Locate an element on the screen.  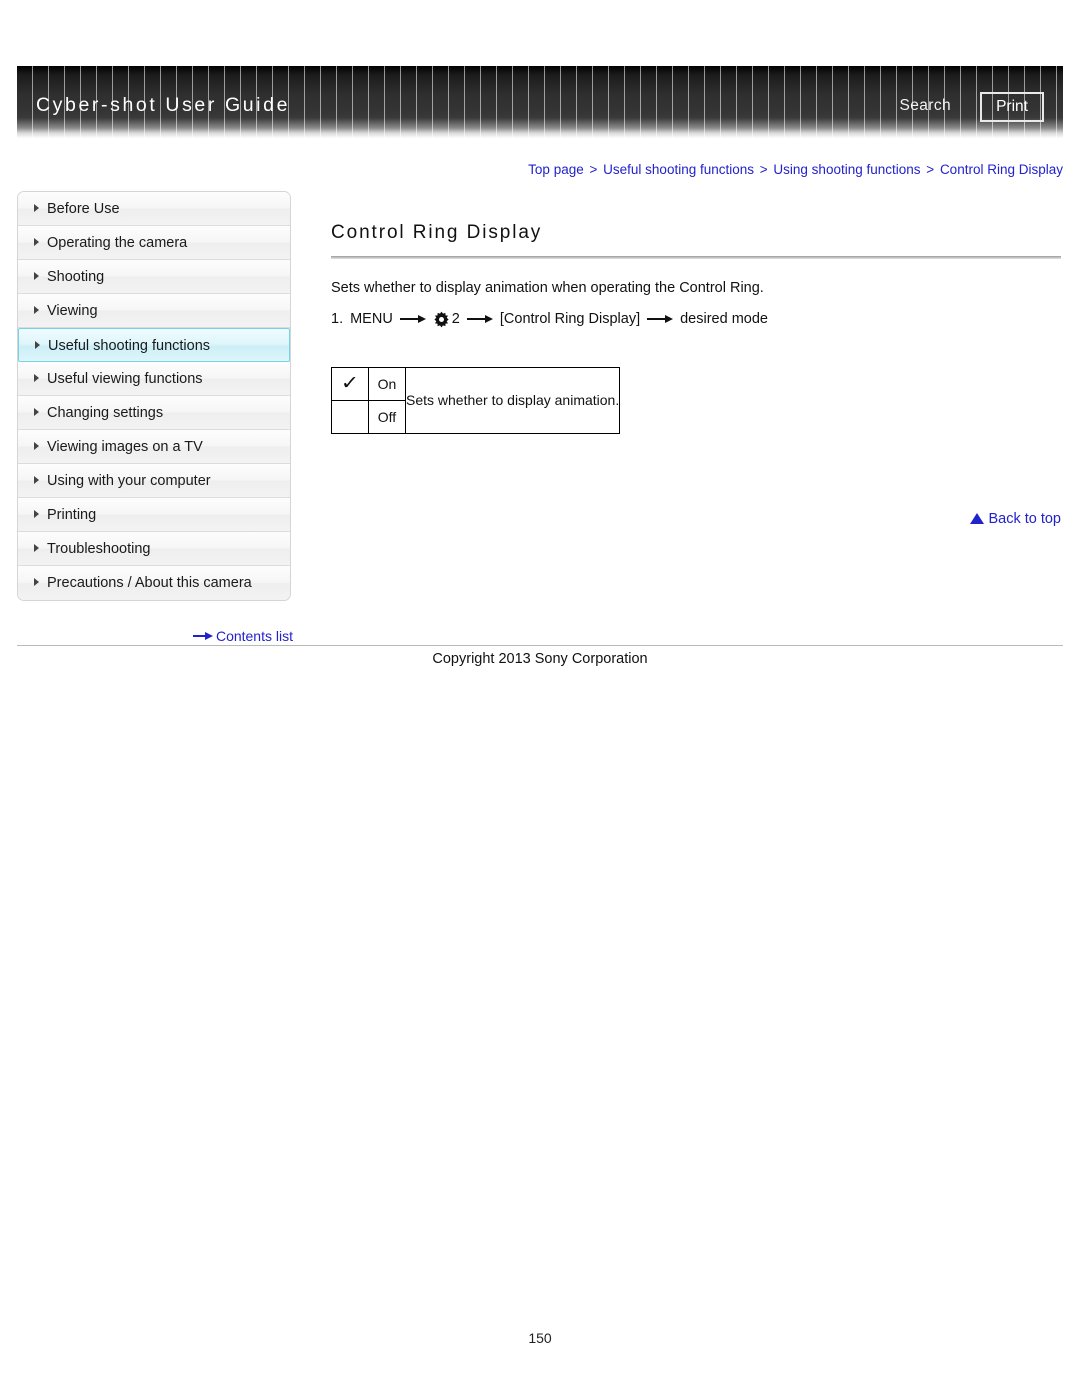
step-final-label: desired mode is located at coordinates (724, 319).